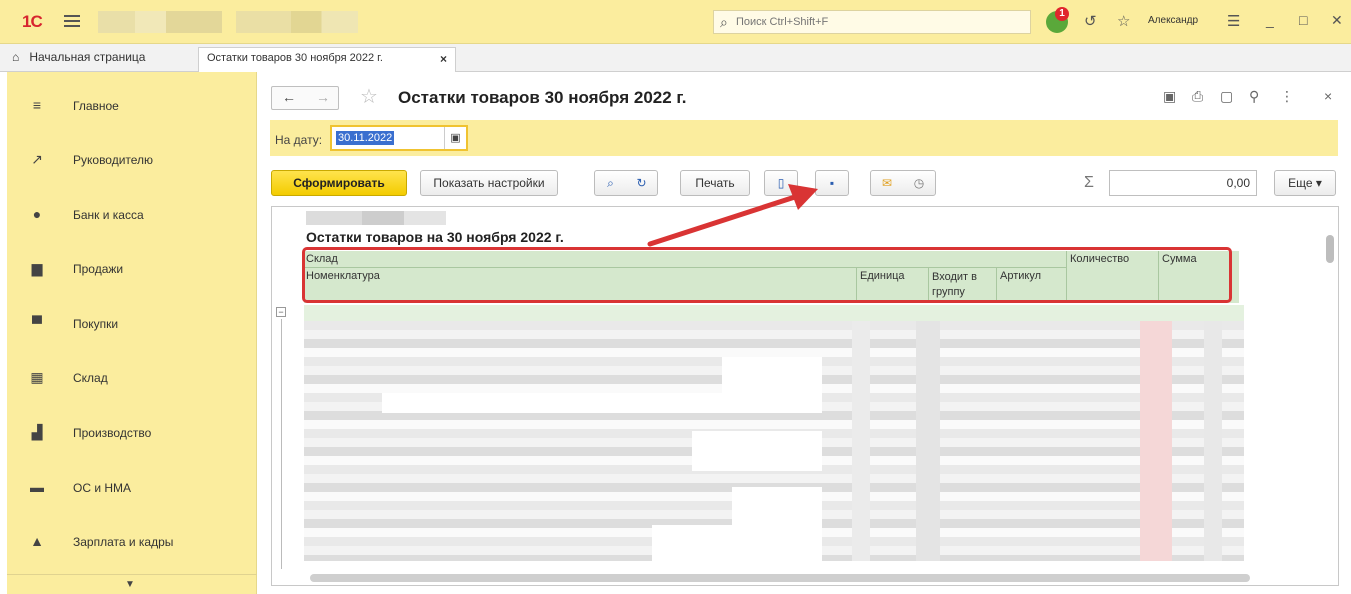 Image resolution: width=1351 pixels, height=594 pixels. I want to click on settings-menu-icon: ☰, so click(1233, 21).